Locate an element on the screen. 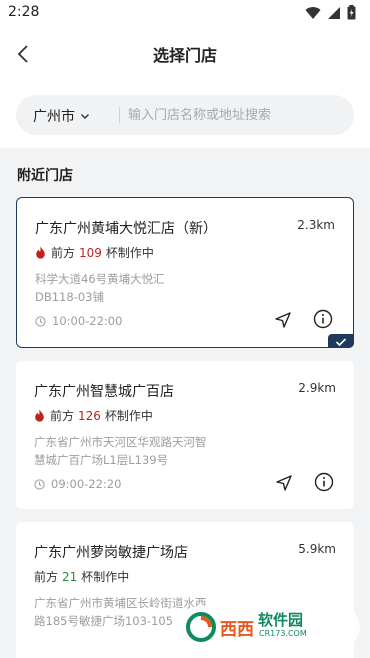 The image size is (370, 658). store-hours: 10:00-22:00 is located at coordinates (78, 321).